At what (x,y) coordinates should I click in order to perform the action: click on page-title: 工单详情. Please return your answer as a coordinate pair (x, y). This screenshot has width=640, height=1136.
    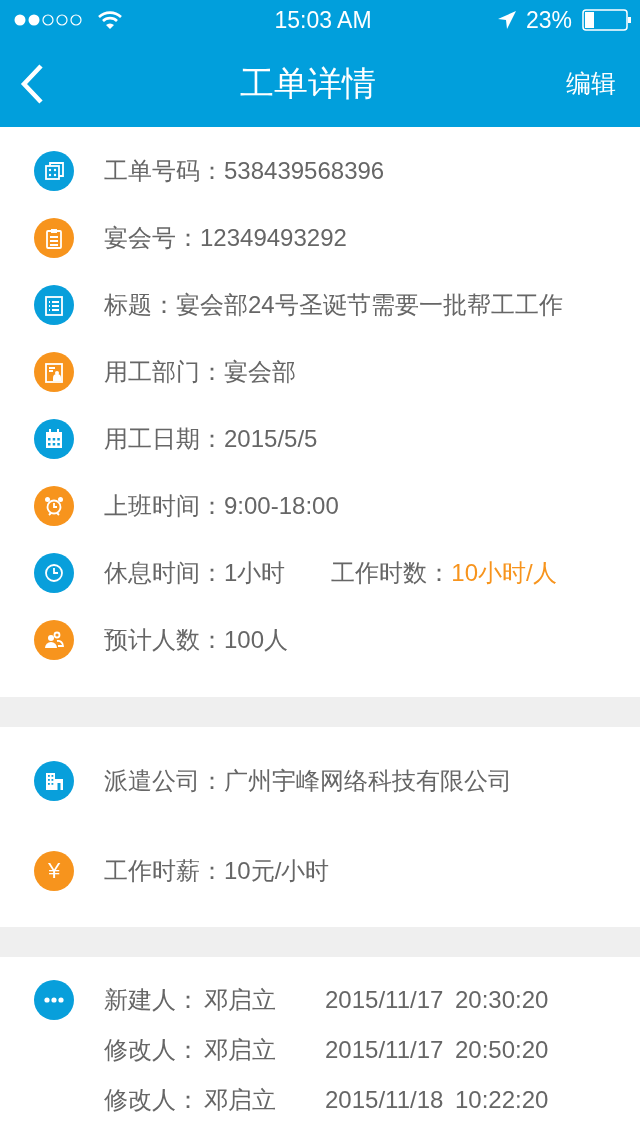
    Looking at the image, I should click on (308, 83).